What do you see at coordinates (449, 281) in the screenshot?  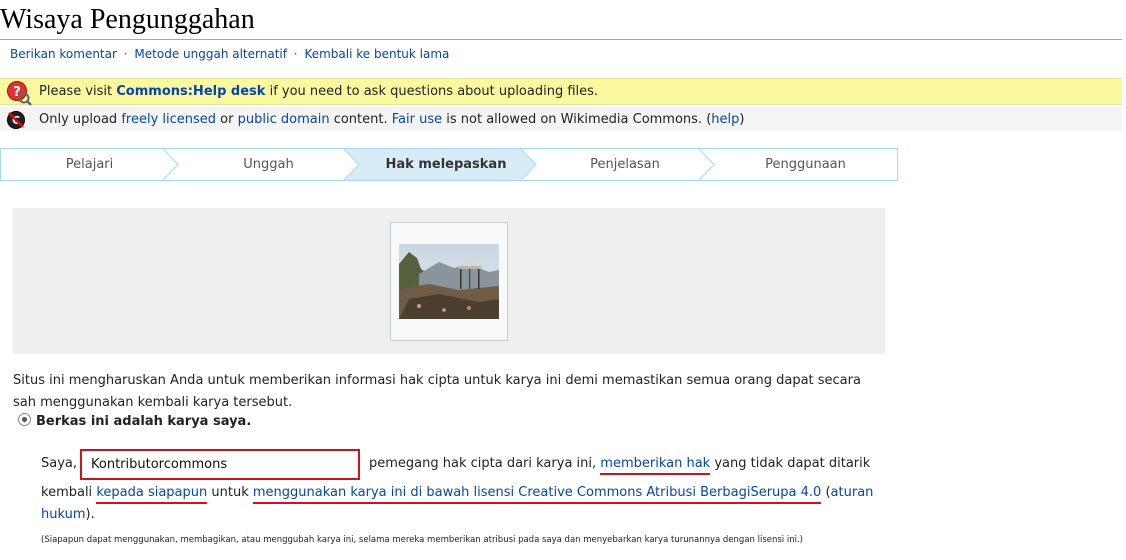 I see `uploaded-image-thumbnail` at bounding box center [449, 281].